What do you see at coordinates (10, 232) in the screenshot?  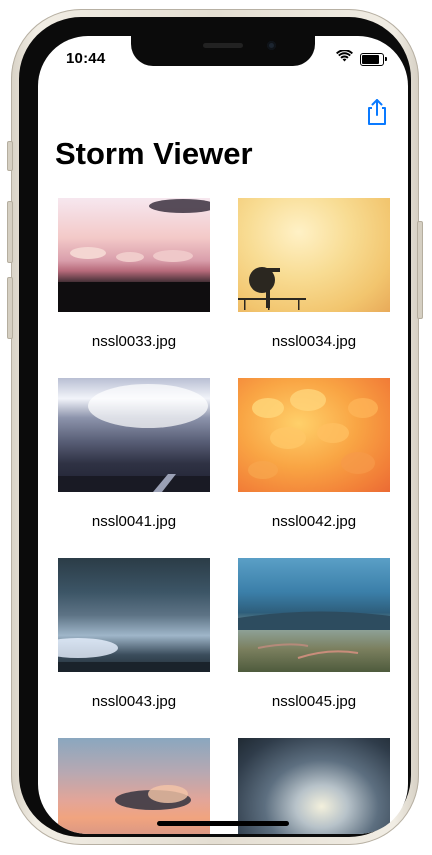 I see `volume-up-button` at bounding box center [10, 232].